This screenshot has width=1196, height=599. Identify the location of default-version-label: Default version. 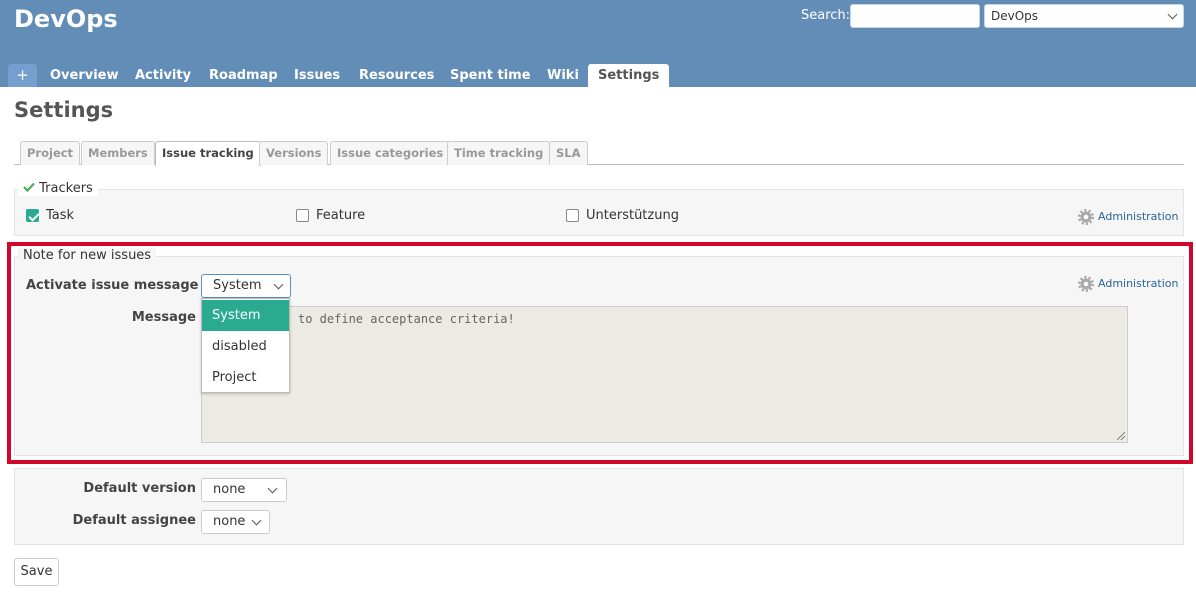
(139, 488).